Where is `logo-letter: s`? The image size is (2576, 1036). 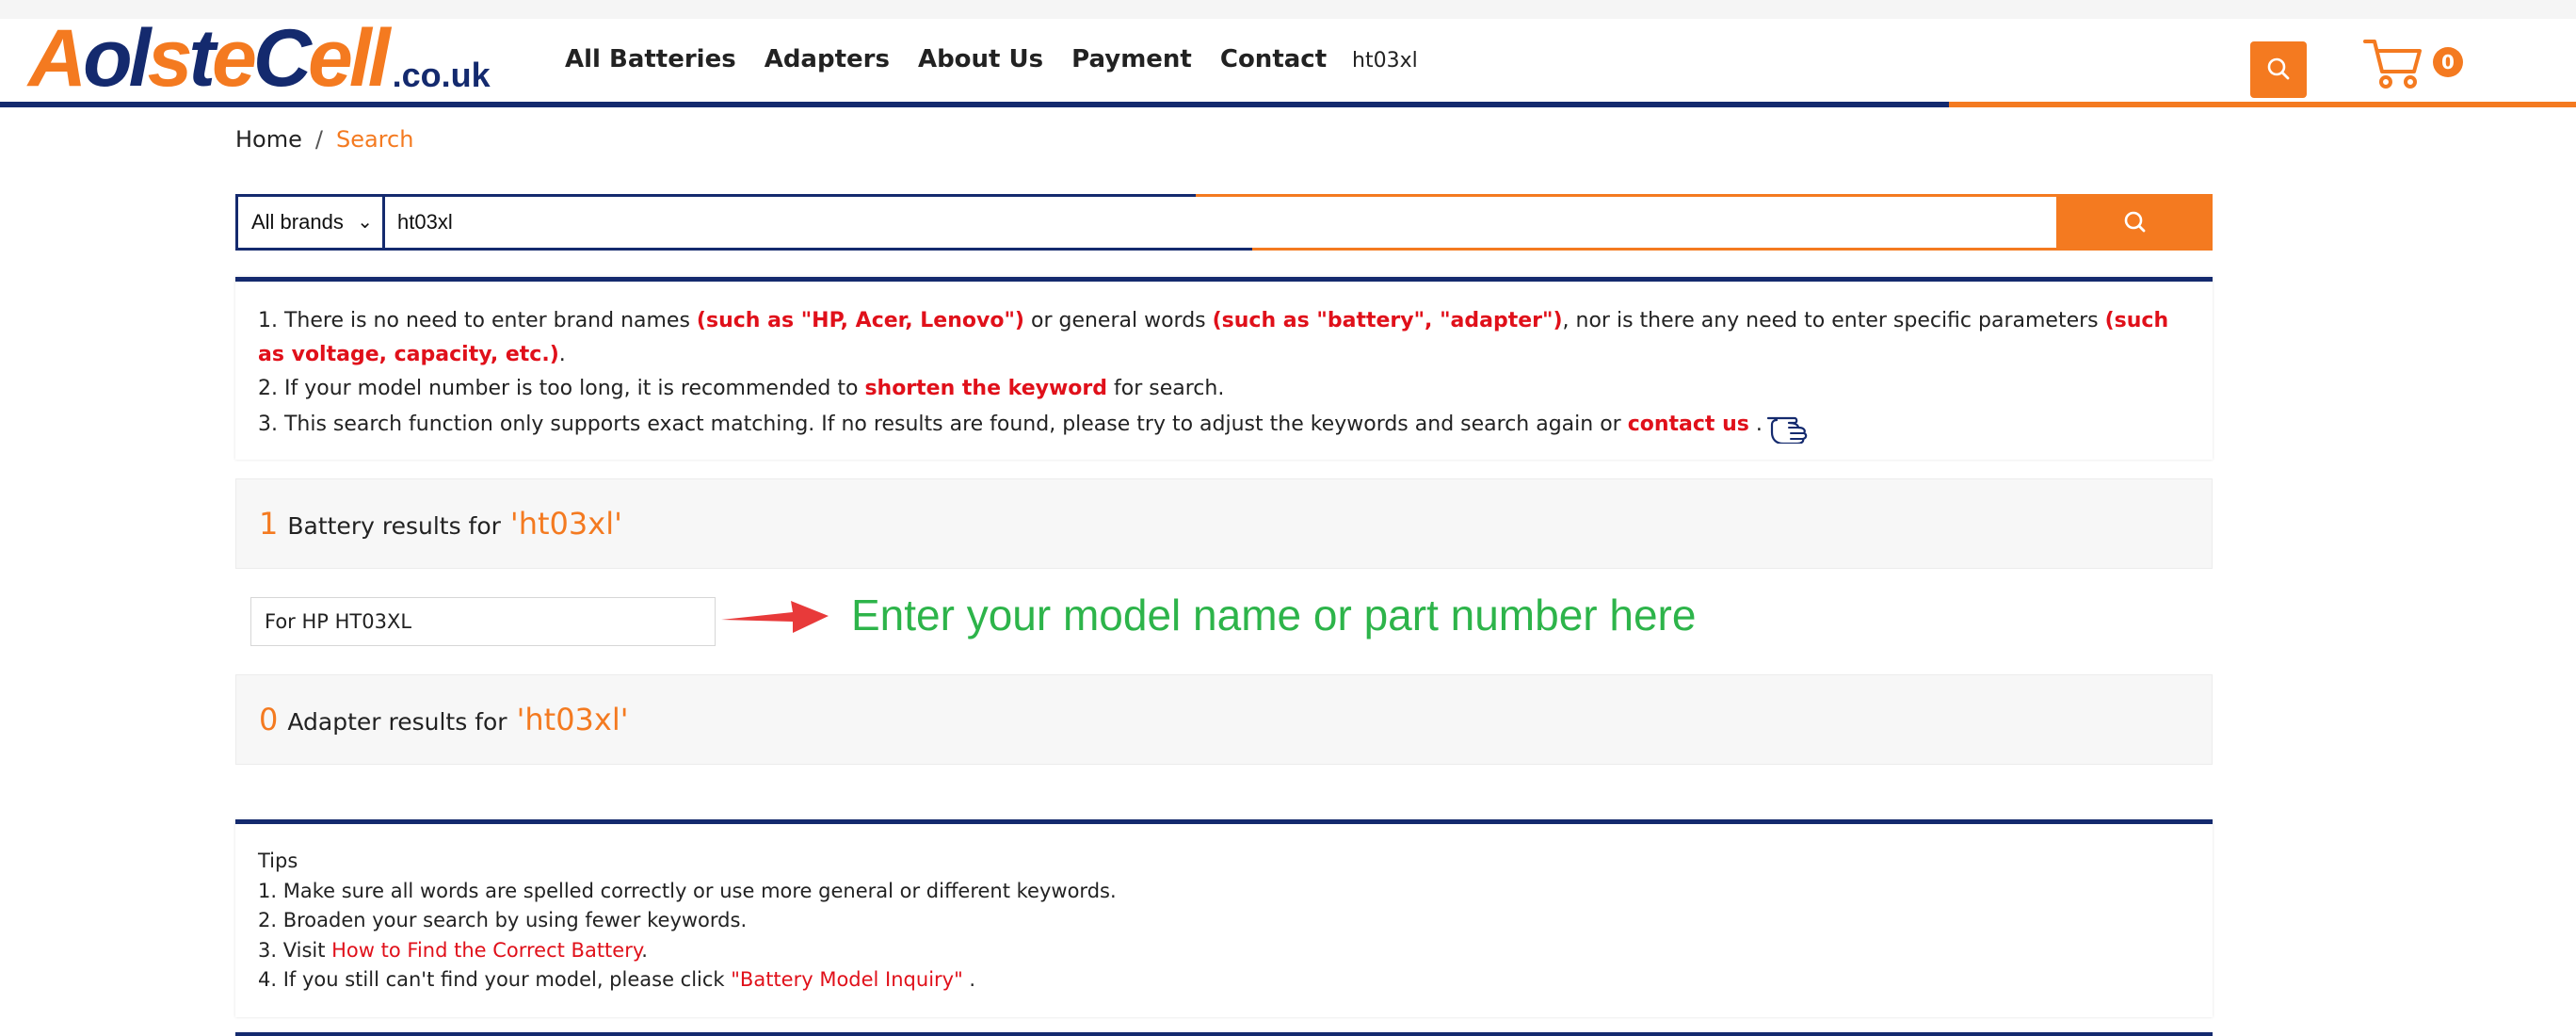 logo-letter: s is located at coordinates (170, 58).